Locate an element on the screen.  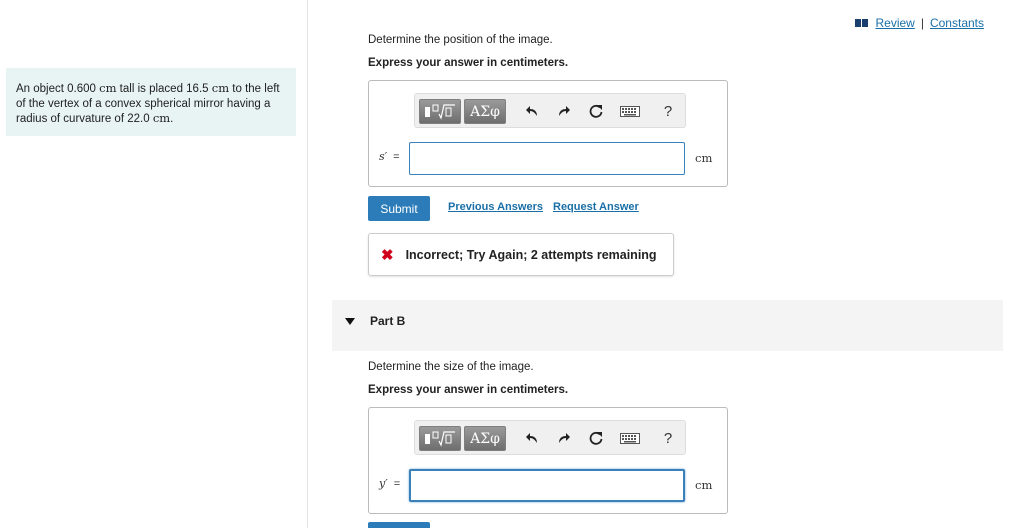
part-a-instruction: Express your answer in centimeters. is located at coordinates (468, 63).